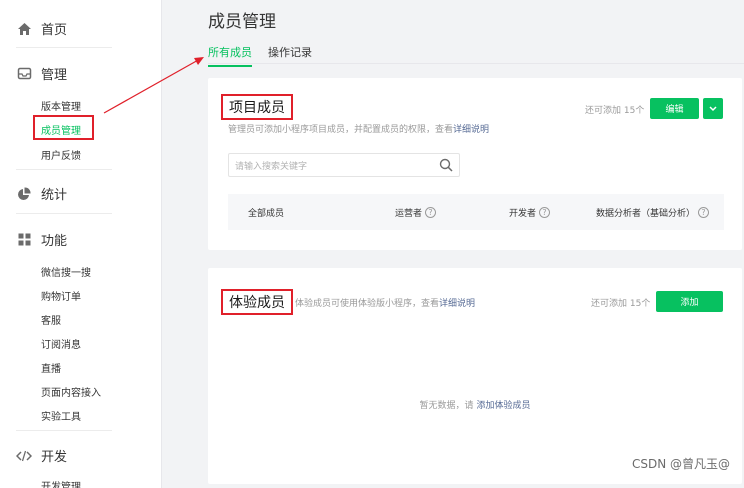 The height and width of the screenshot is (488, 744). I want to click on inbox-icon, so click(24, 74).